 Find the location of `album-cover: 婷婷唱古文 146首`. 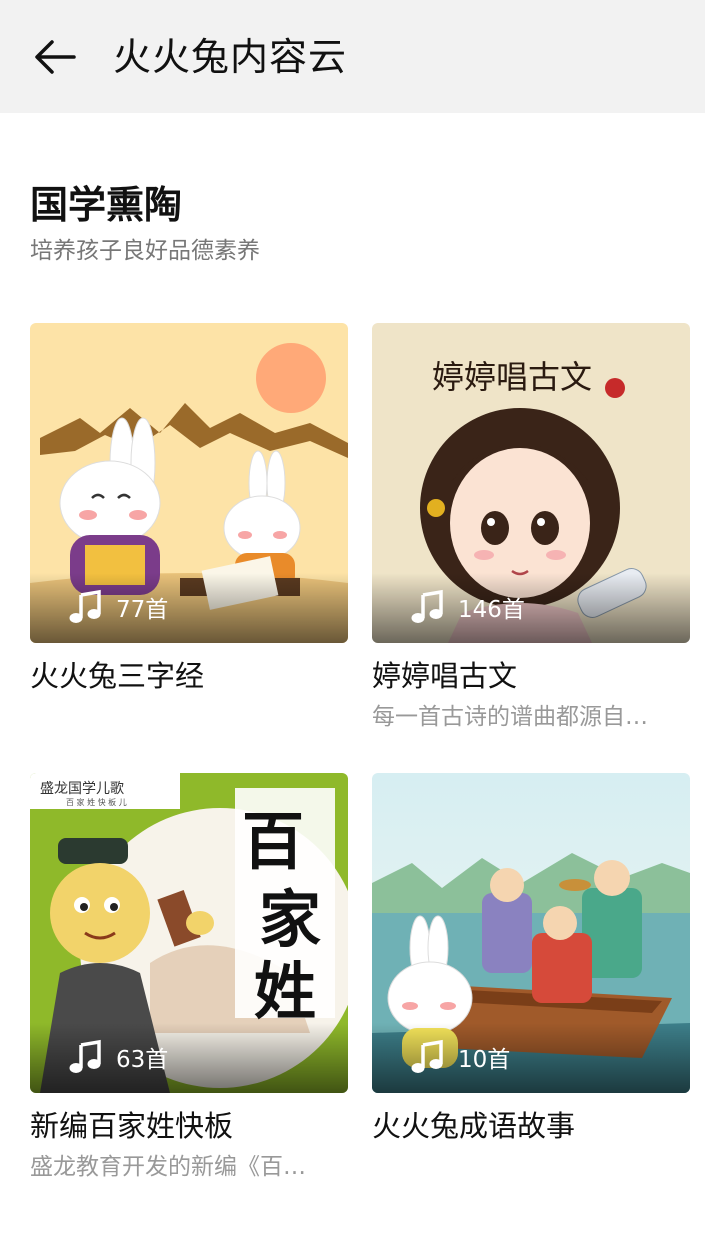

album-cover: 婷婷唱古文 146首 is located at coordinates (531, 483).